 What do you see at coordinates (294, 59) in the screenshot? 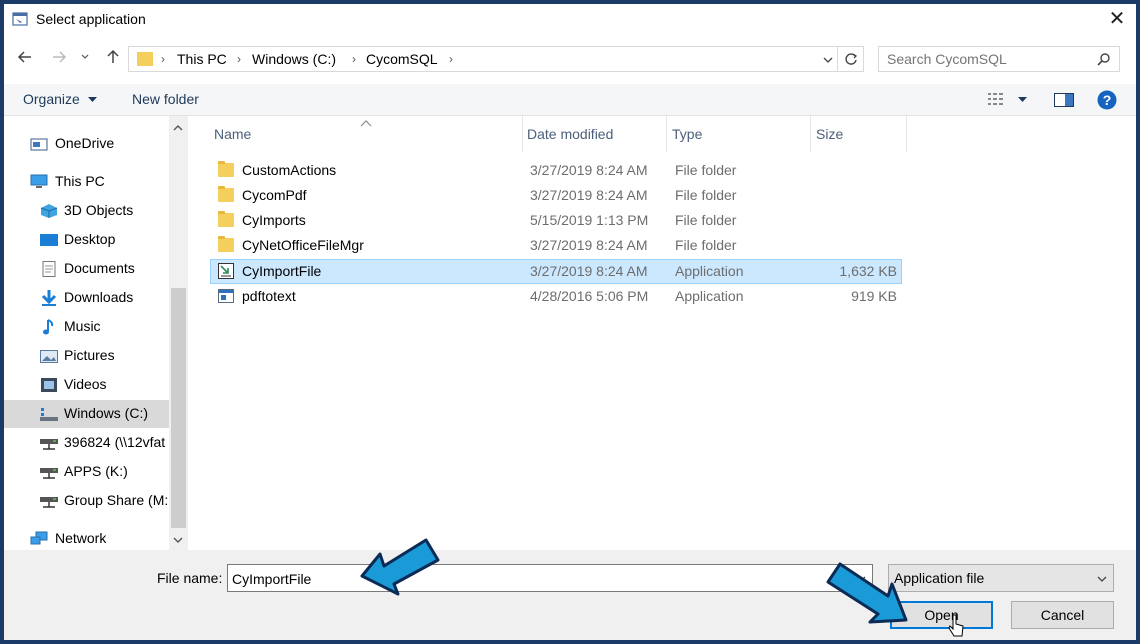
I see `breadcrumb-windows-c: Windows (C:)` at bounding box center [294, 59].